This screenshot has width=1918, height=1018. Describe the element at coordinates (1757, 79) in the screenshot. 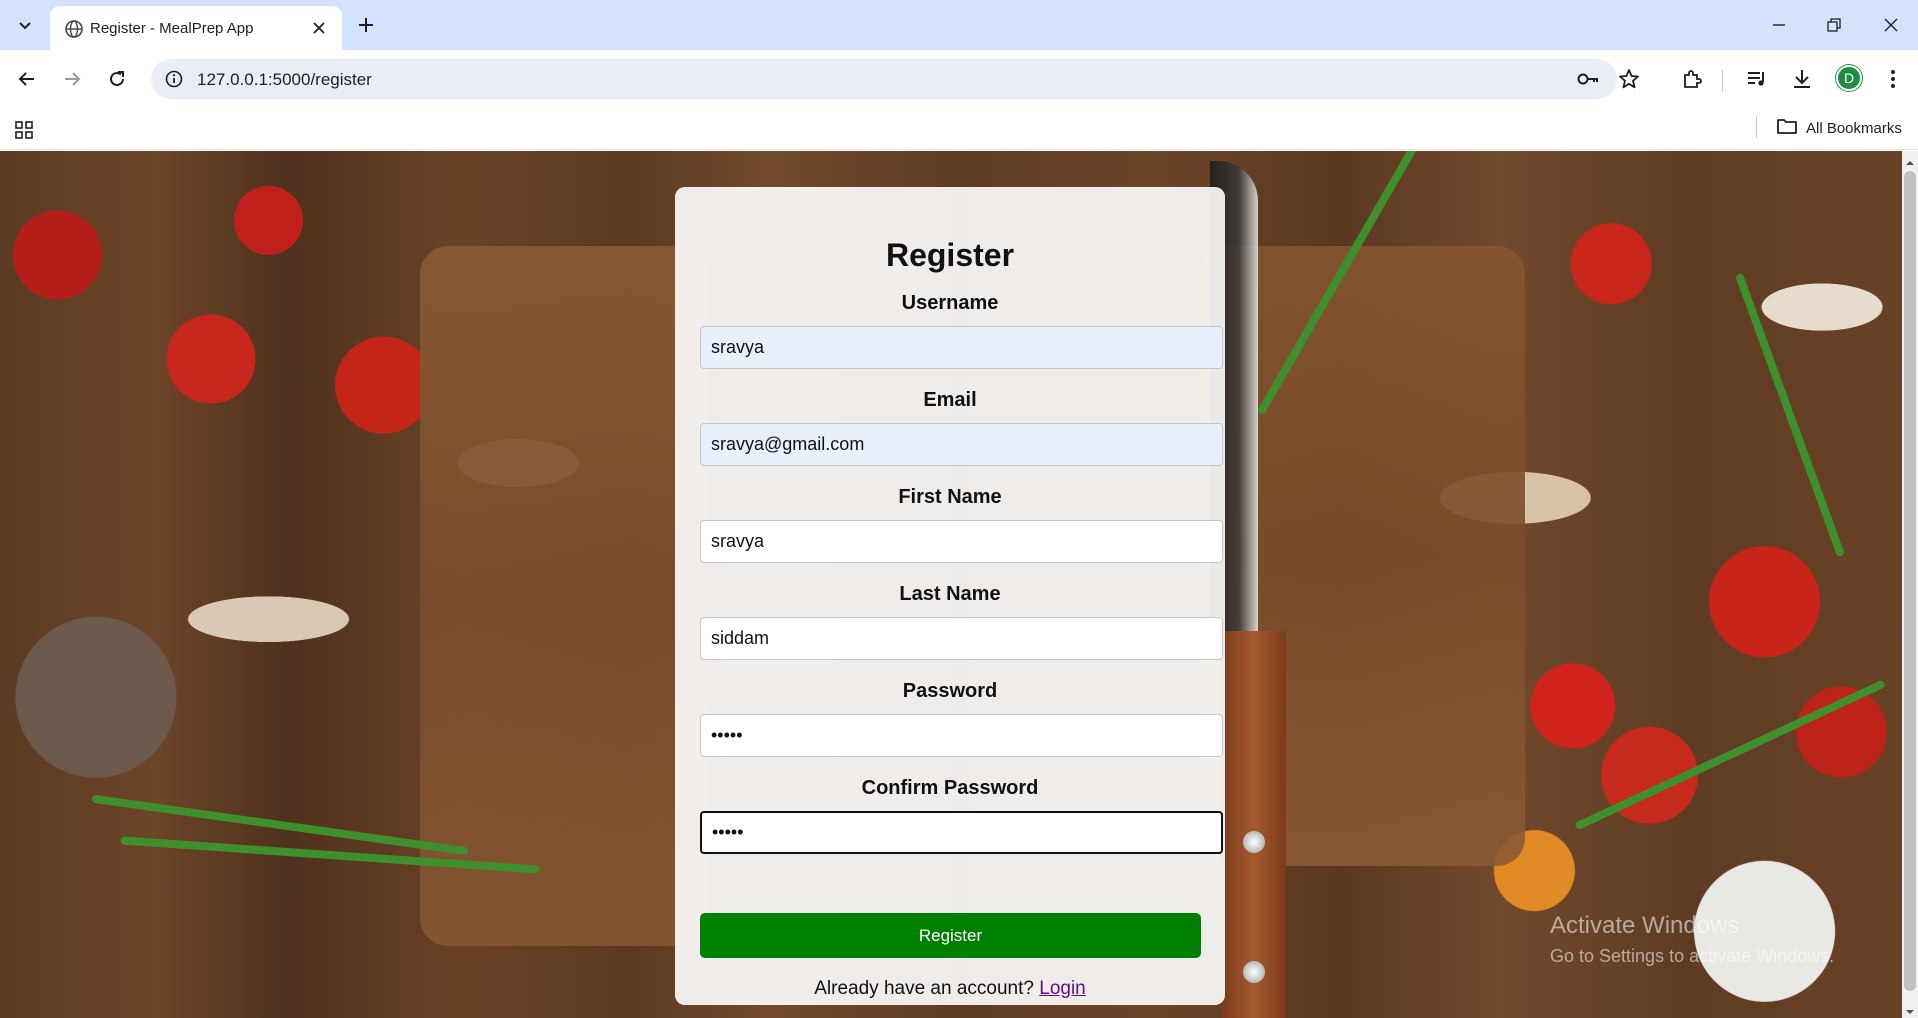

I see `media-control-icon` at that location.